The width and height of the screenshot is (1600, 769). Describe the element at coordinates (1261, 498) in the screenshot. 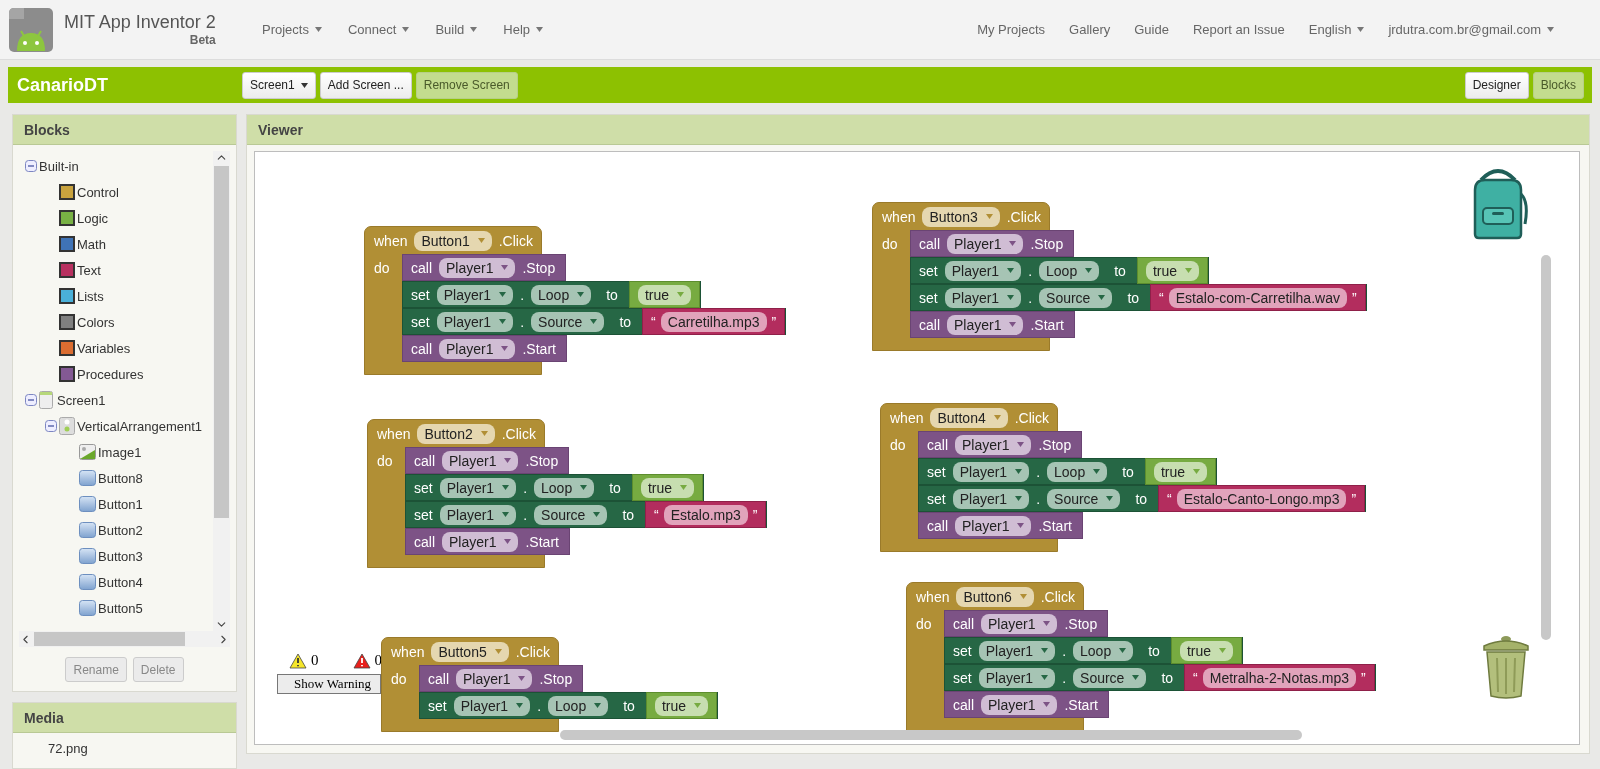

I see `text-field: Estalo-Canto-Longo.mp3` at that location.